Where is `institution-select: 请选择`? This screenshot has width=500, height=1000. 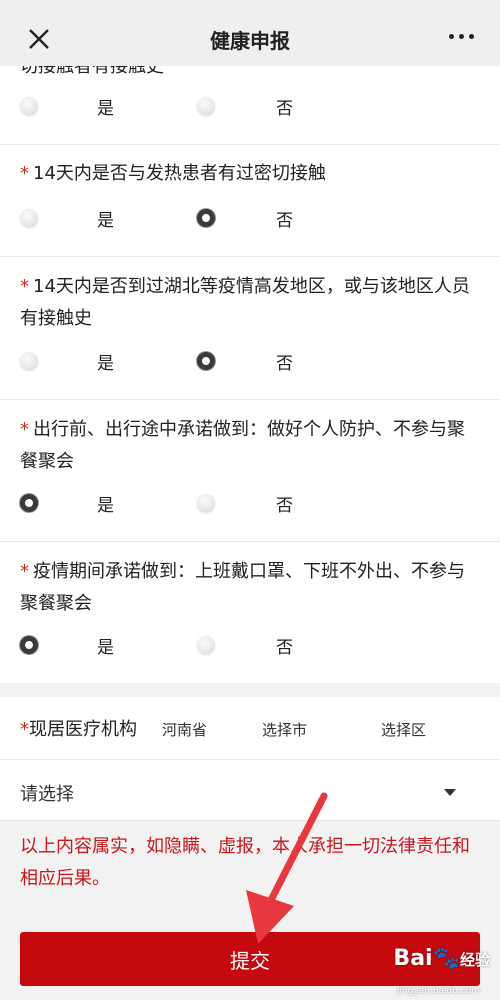 institution-select: 请选择 is located at coordinates (250, 790).